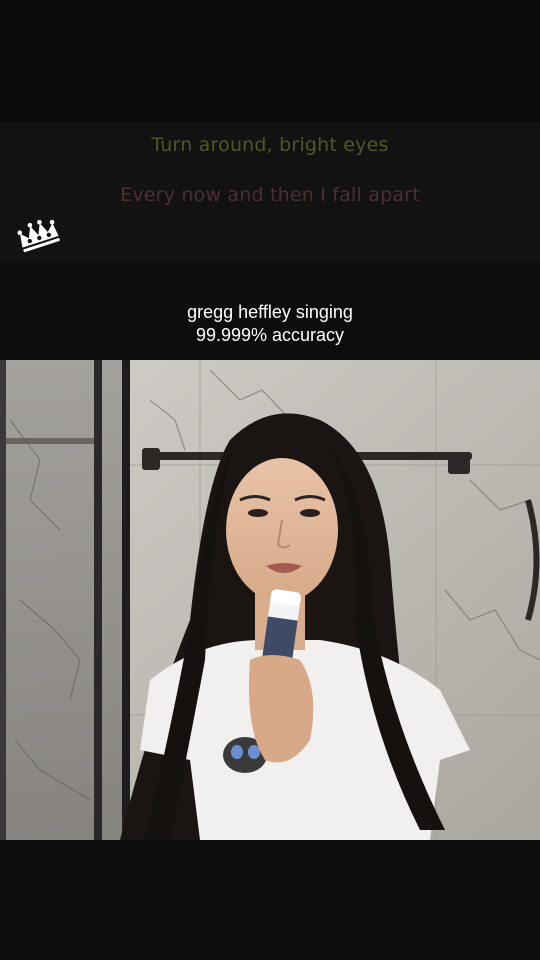 The width and height of the screenshot is (540, 960). I want to click on caption-area: gregg heffley singing 99.999% accuracy, so click(270, 311).